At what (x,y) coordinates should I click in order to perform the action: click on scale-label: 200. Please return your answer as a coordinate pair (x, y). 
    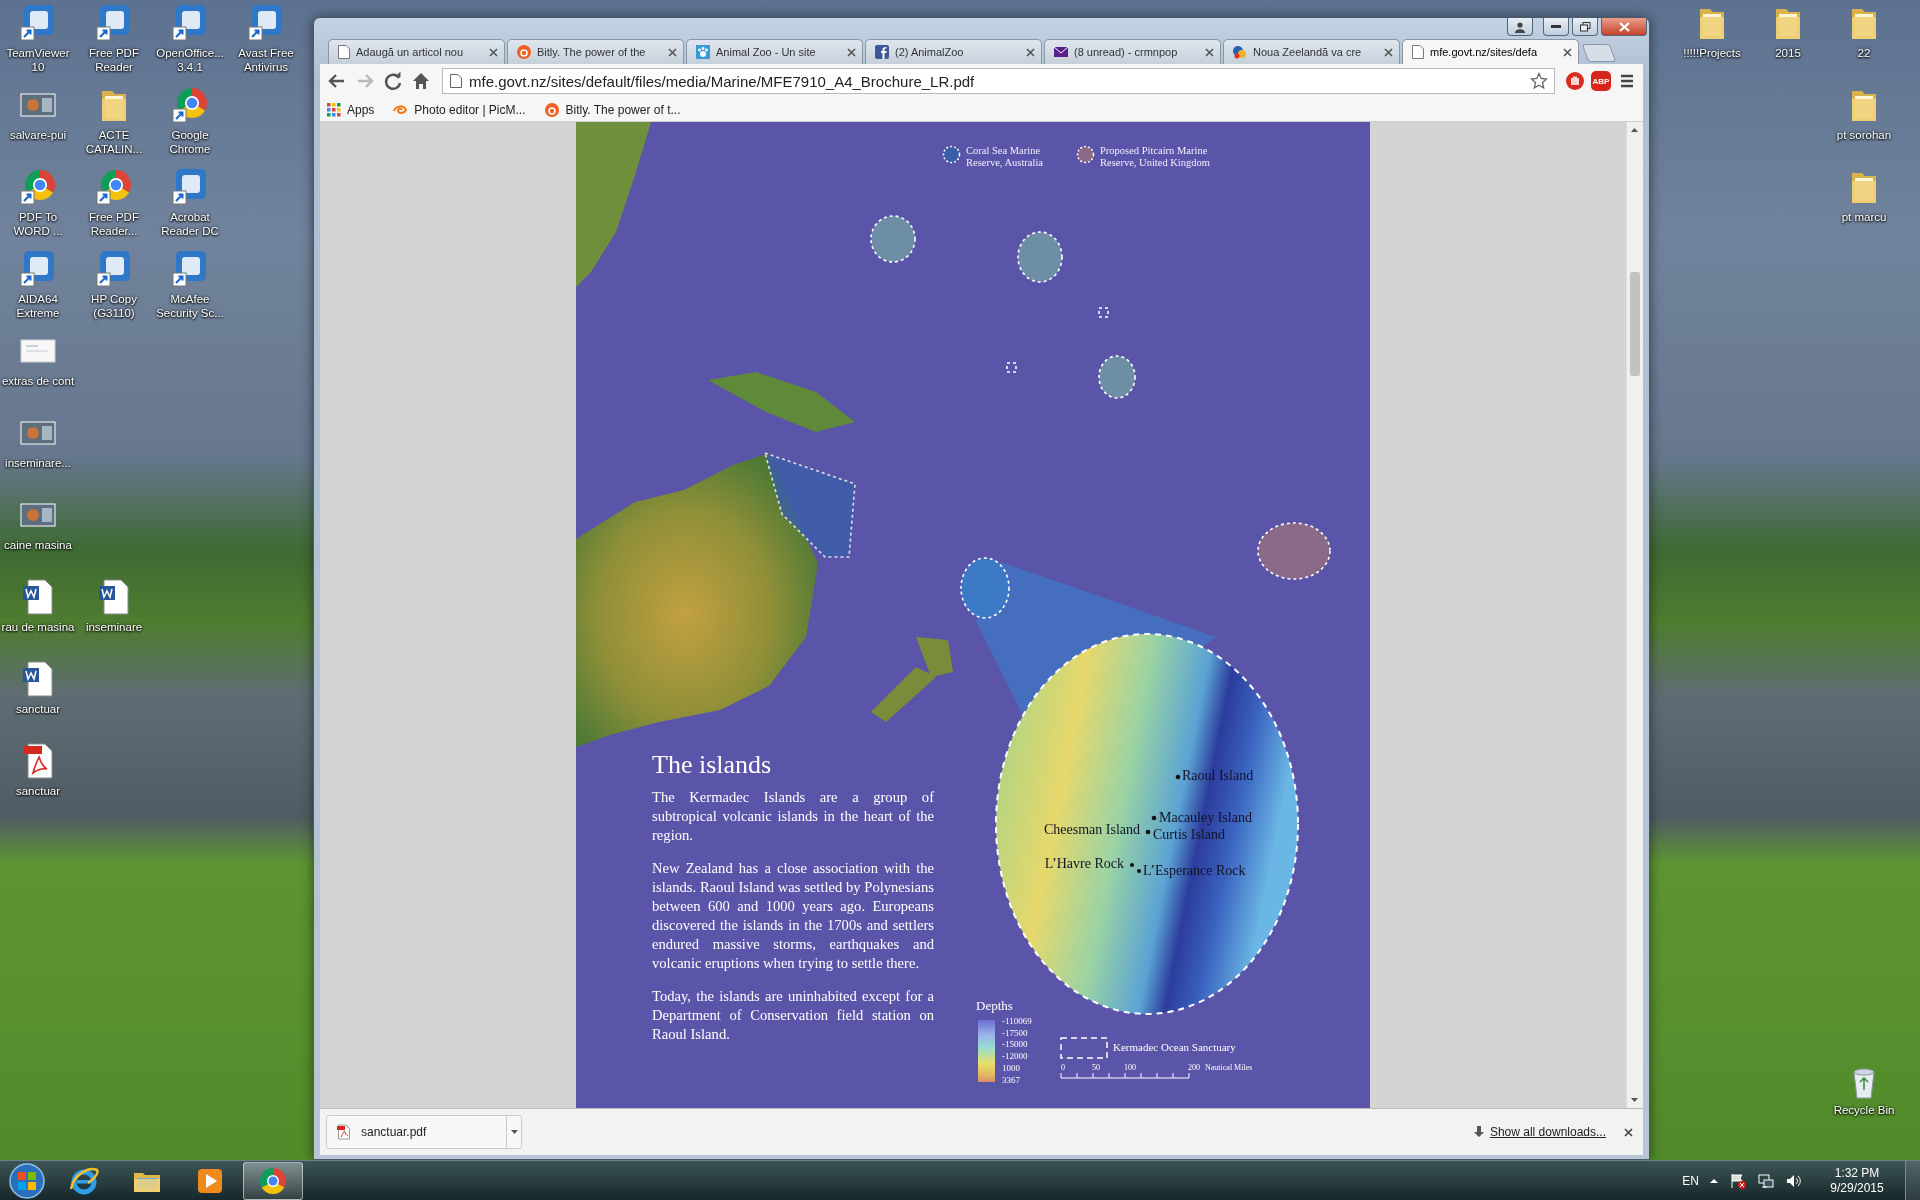
    Looking at the image, I should click on (1194, 1068).